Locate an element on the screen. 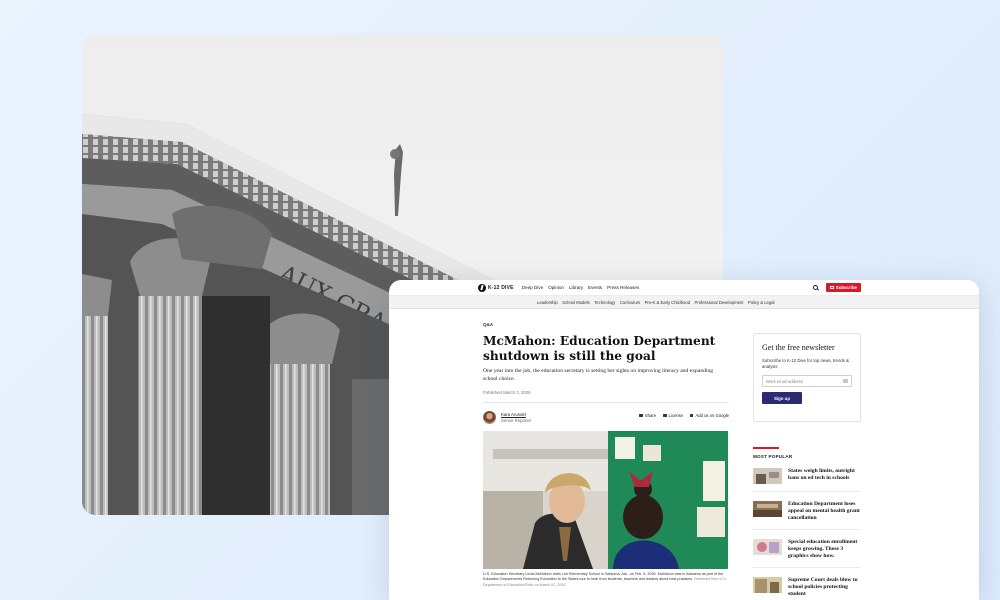 This screenshot has height=600, width=1000. nav-item-events: Events is located at coordinates (595, 287).